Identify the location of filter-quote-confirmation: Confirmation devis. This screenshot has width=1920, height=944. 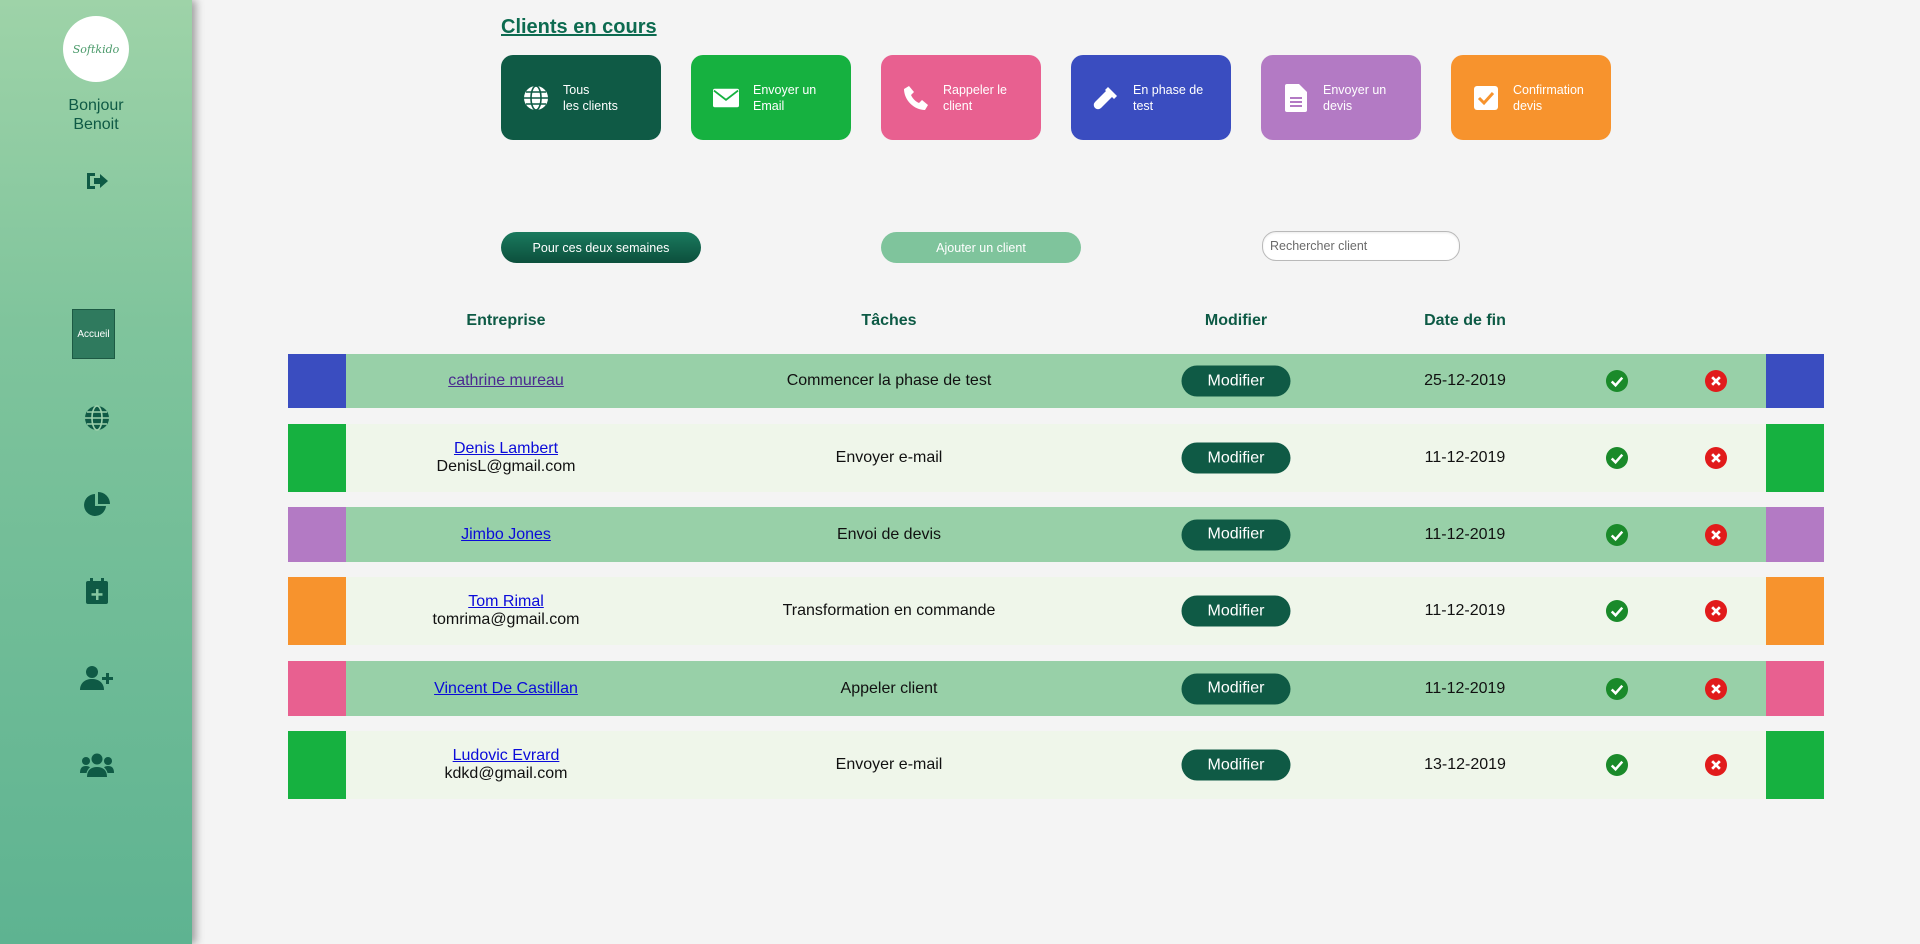
(1531, 97).